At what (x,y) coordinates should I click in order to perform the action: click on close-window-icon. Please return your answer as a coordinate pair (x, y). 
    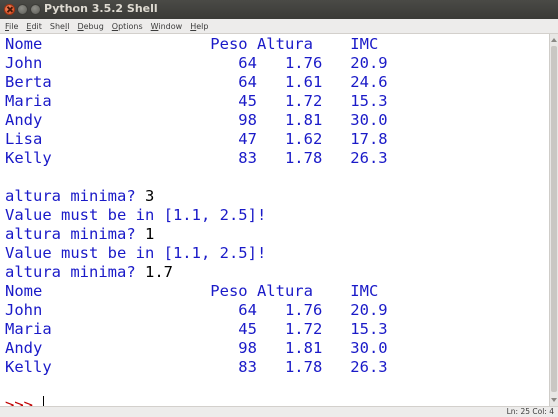
    Looking at the image, I should click on (9, 9).